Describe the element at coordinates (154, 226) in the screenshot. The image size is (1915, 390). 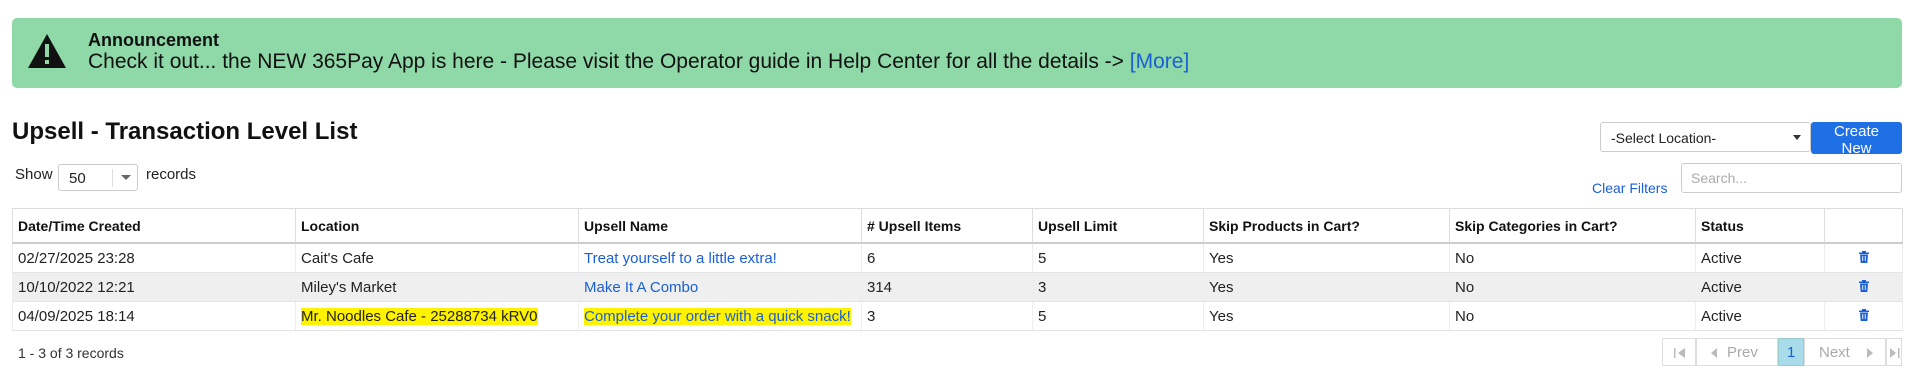
I see `column-header-date: Date/Time Created` at that location.